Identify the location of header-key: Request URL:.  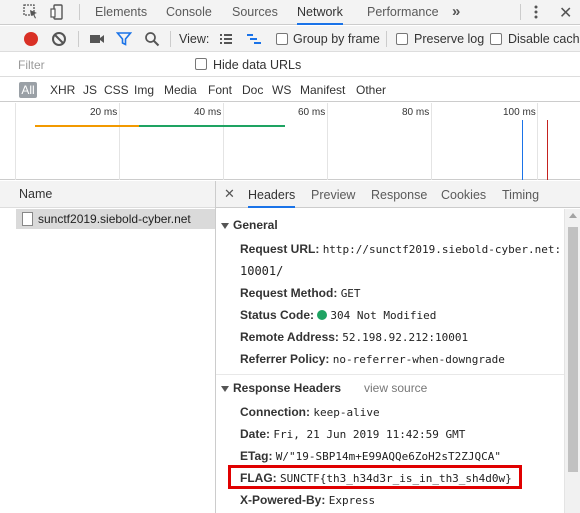
(280, 249).